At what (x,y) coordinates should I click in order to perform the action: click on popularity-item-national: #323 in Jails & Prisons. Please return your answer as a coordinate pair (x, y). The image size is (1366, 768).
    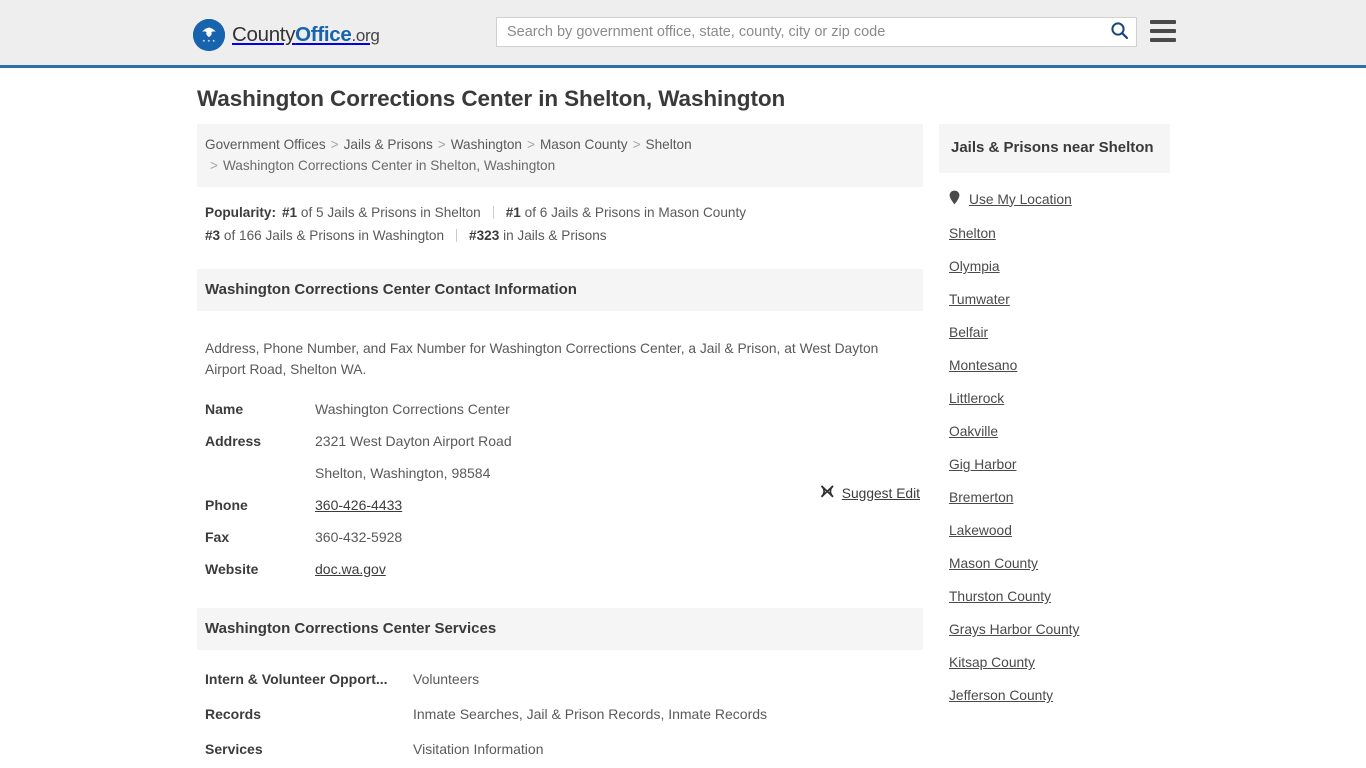
    Looking at the image, I should click on (538, 235).